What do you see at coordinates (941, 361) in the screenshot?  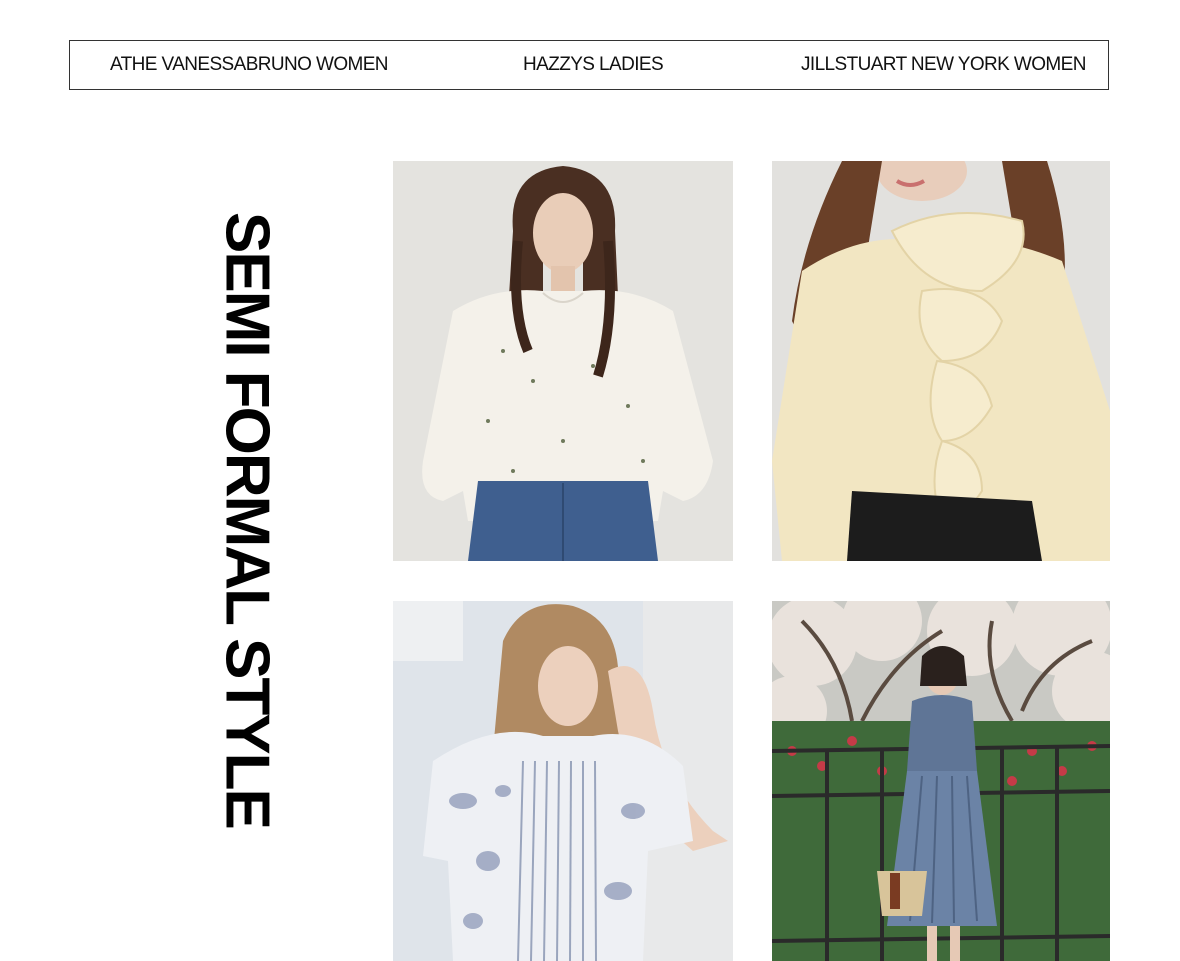 I see `product-image-cream-ruffle-blouse` at bounding box center [941, 361].